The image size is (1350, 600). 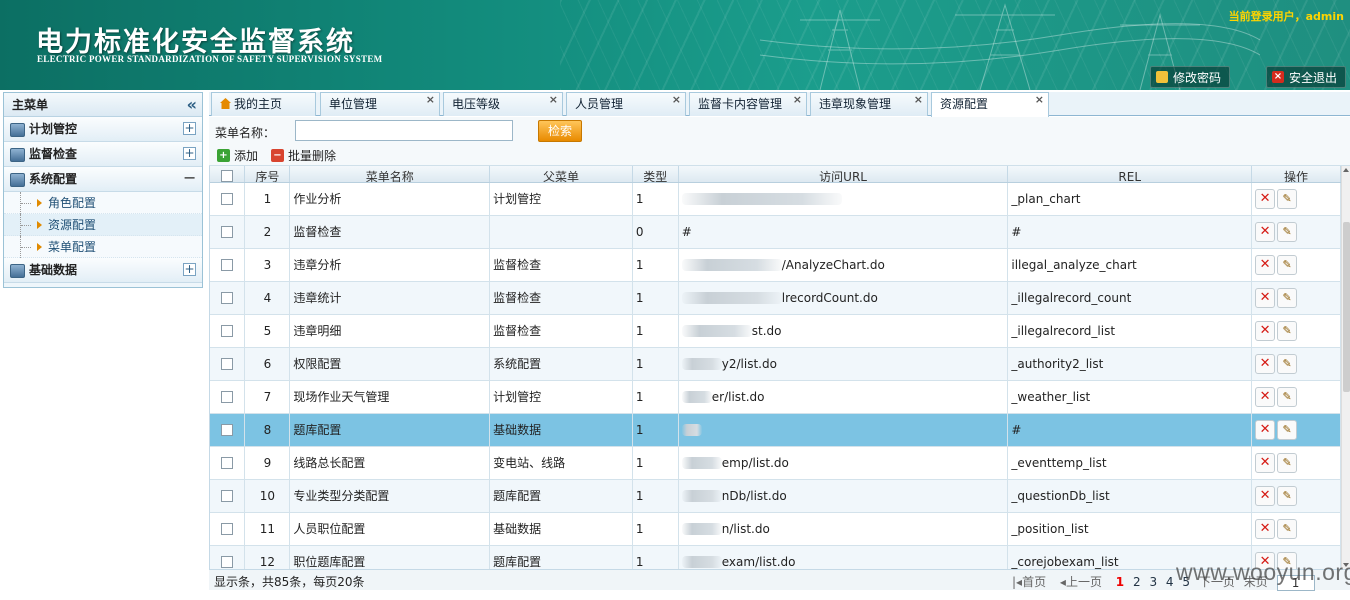 What do you see at coordinates (560, 131) in the screenshot?
I see `search-button: 检索` at bounding box center [560, 131].